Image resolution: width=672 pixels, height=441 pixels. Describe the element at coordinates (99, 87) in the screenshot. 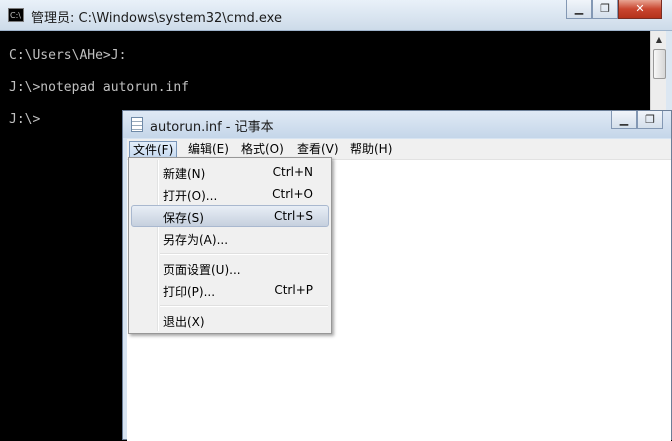

I see `console-line: J:\>notepad autorun.inf` at that location.